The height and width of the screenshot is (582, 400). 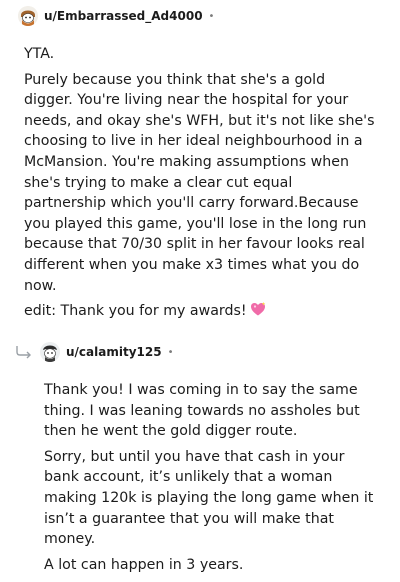 What do you see at coordinates (123, 16) in the screenshot?
I see `username-link: u/Embarrassed_Ad4000` at bounding box center [123, 16].